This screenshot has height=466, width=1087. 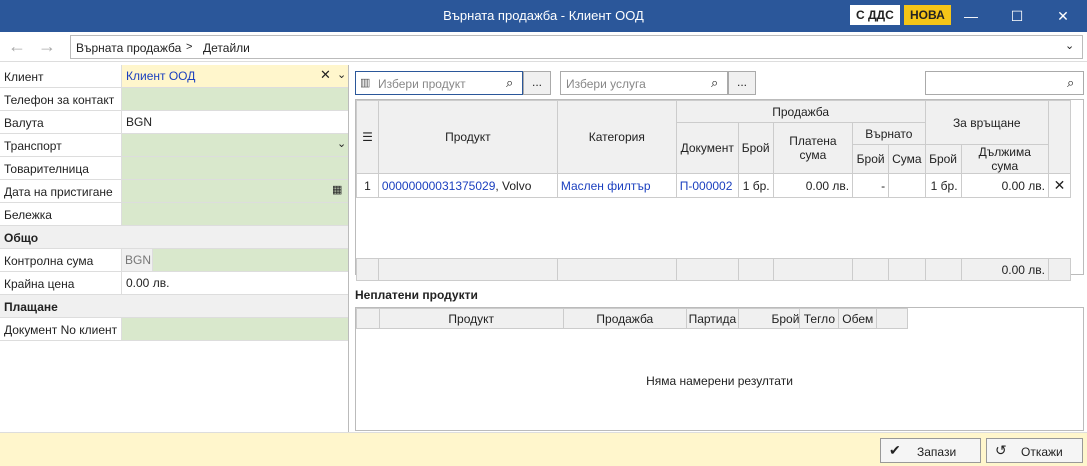 I want to click on footer-bar: ✔ Запази ↺ Откажи, so click(x=543, y=449).